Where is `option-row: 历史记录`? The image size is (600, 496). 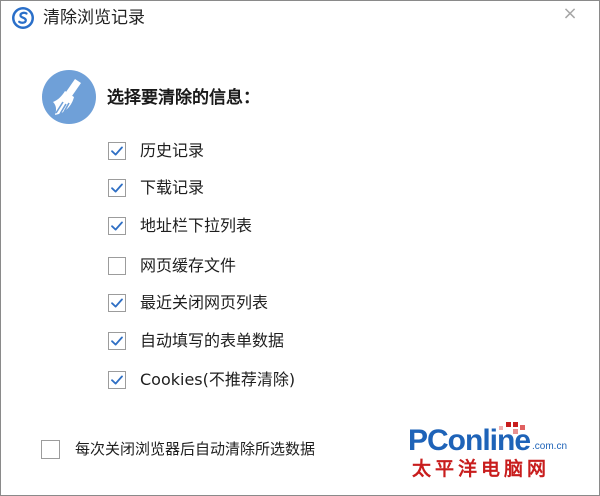
option-row: 历史记录 is located at coordinates (156, 151).